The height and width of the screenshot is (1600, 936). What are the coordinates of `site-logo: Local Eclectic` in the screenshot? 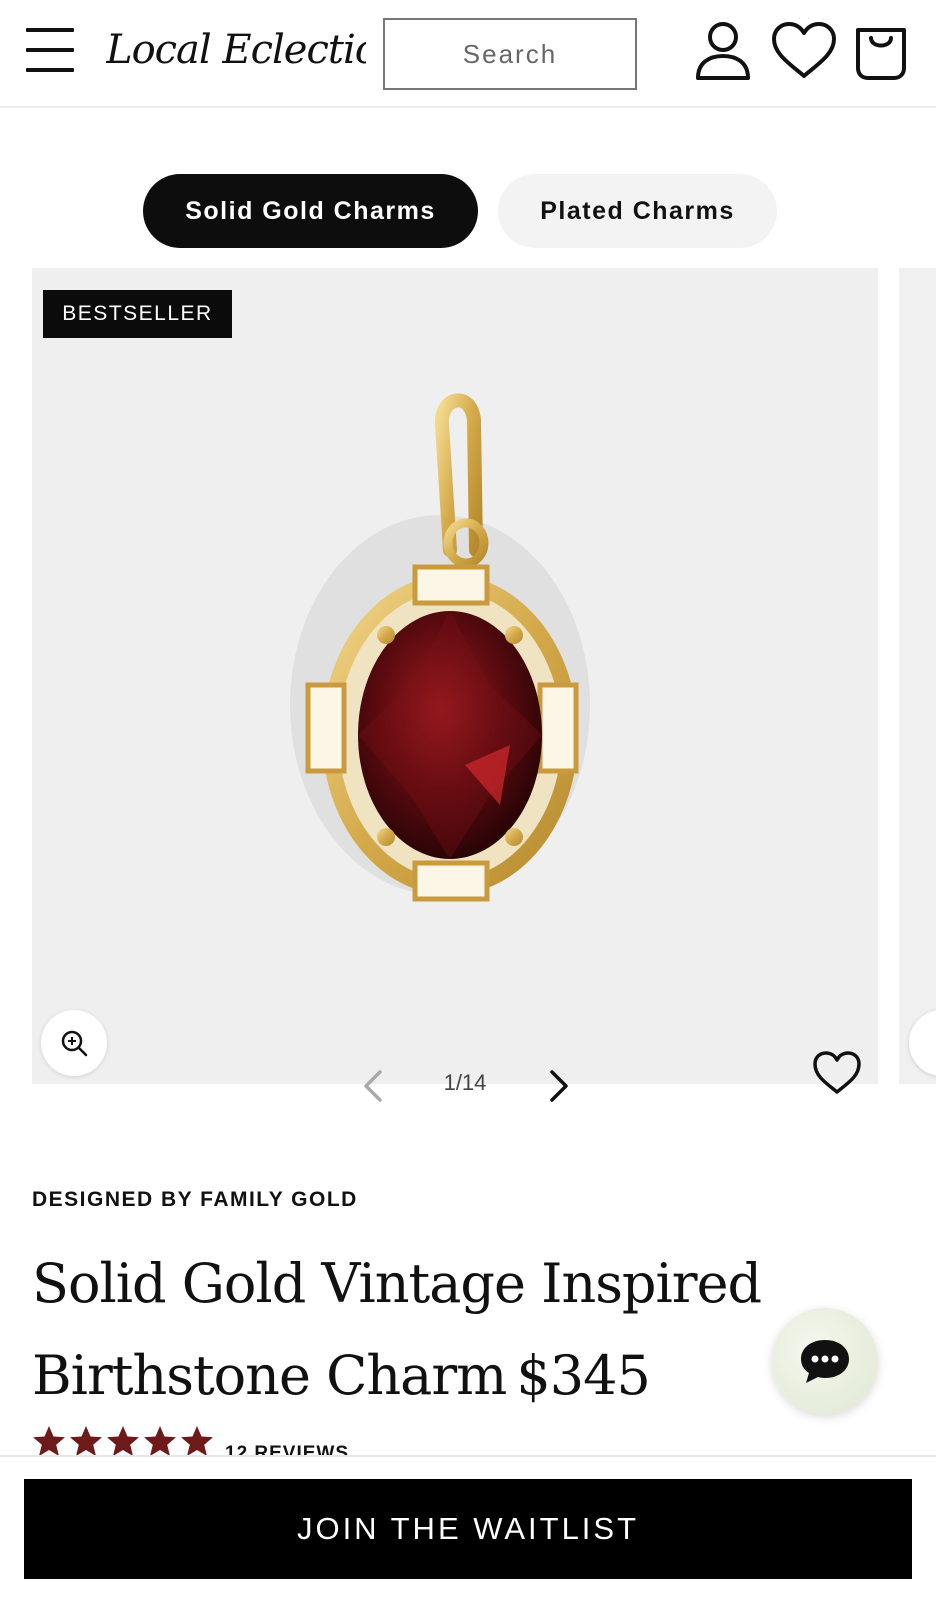 It's located at (236, 50).